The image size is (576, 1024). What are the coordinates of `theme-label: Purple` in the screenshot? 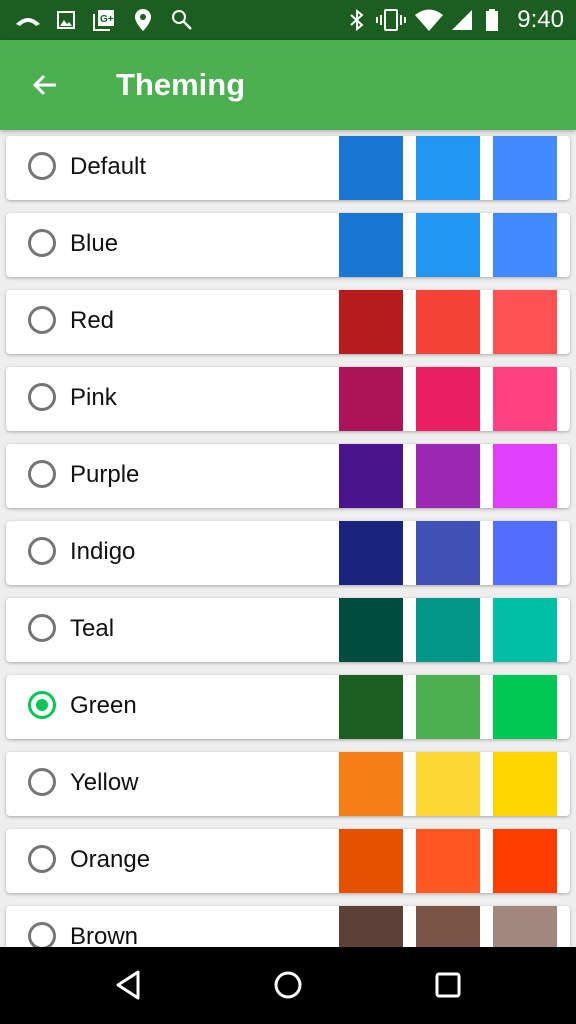 It's located at (105, 474).